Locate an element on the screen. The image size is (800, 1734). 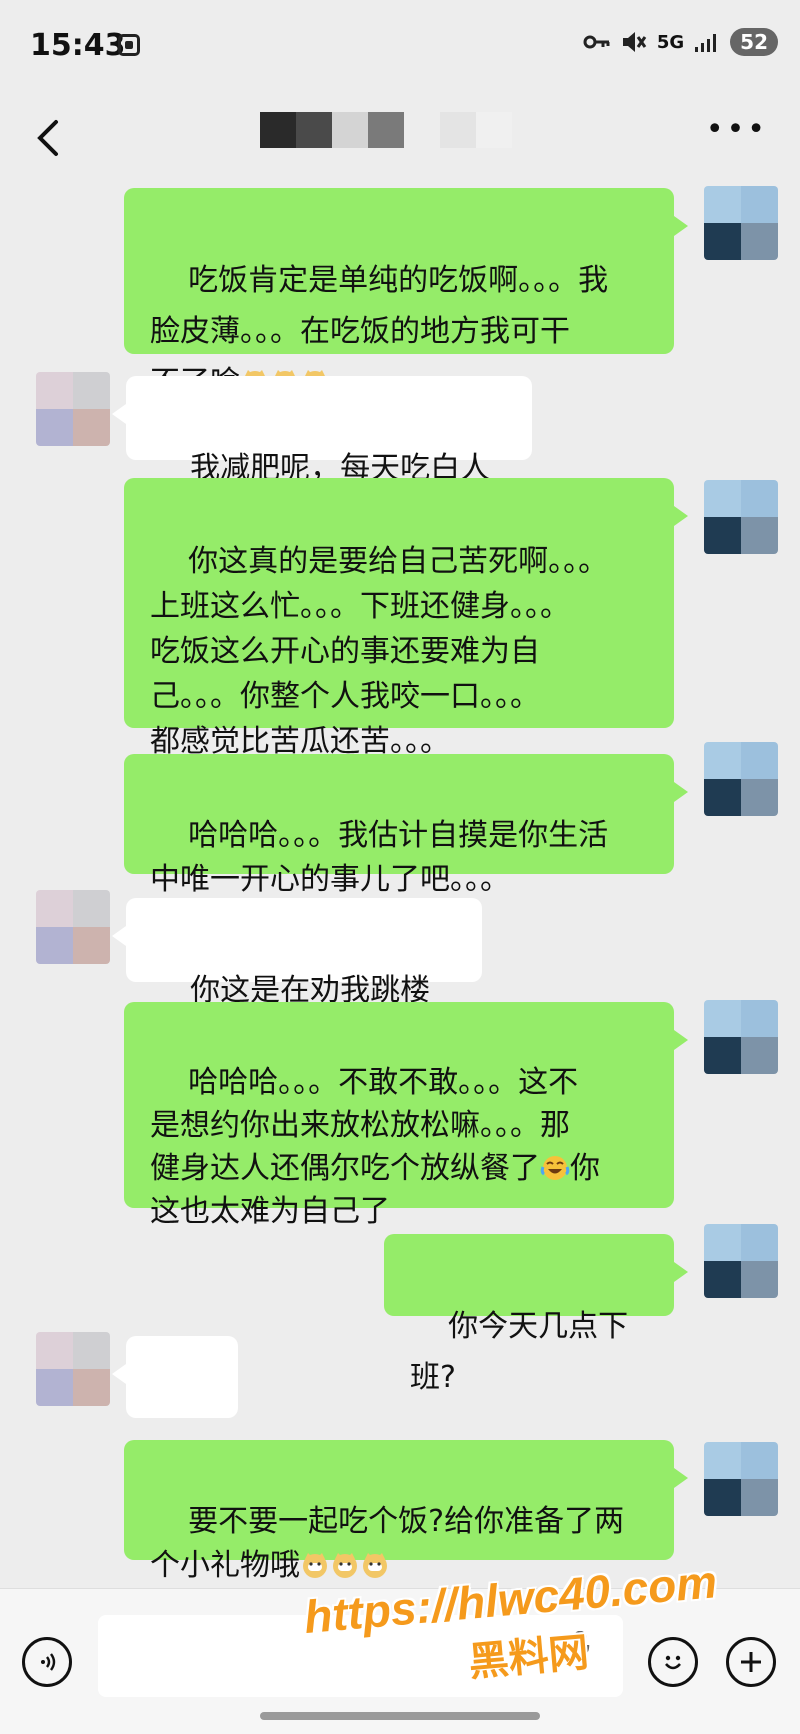
message-bubble-received: 你这是在劝我跳楼吗? is located at coordinates (297, 978).